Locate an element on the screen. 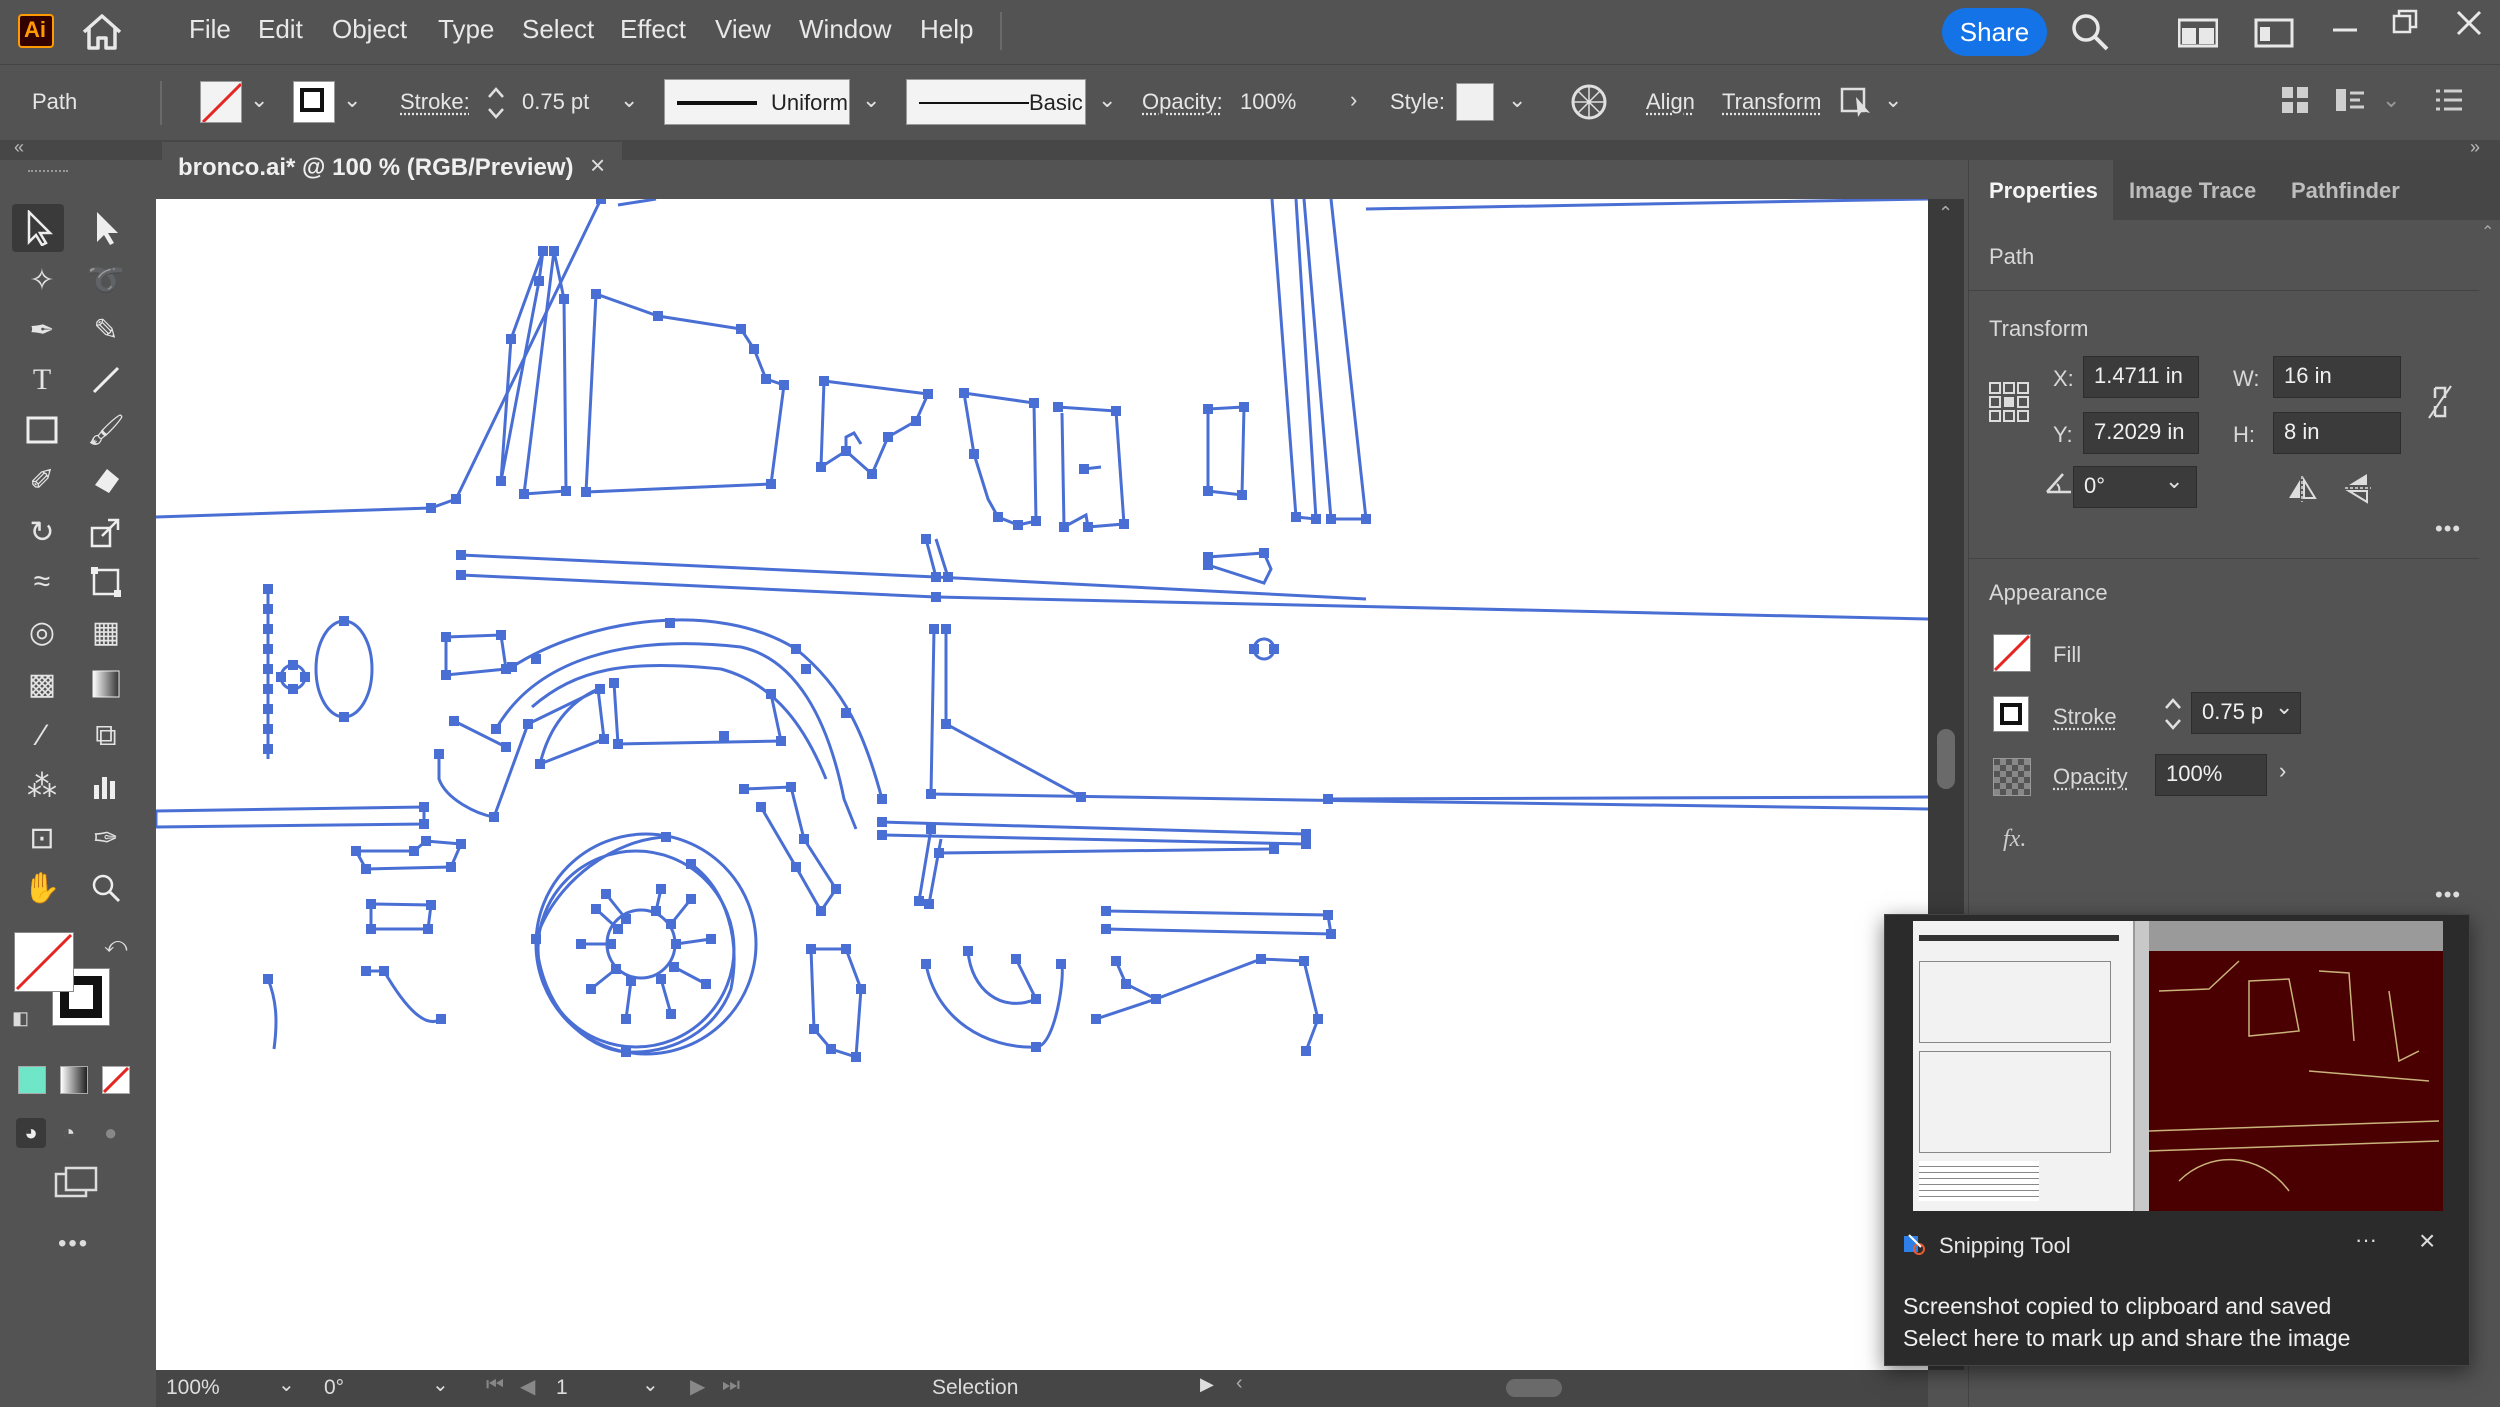  tab-image-trace: Image Trace is located at coordinates (2192, 191).